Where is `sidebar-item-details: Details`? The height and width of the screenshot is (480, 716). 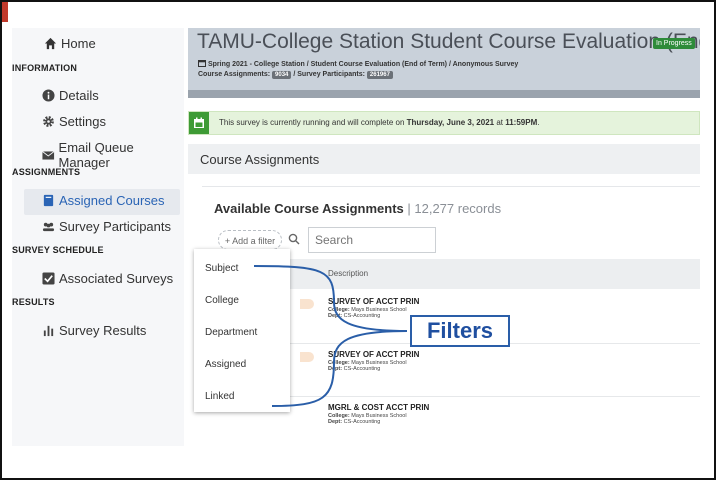 sidebar-item-details: Details is located at coordinates (70, 95).